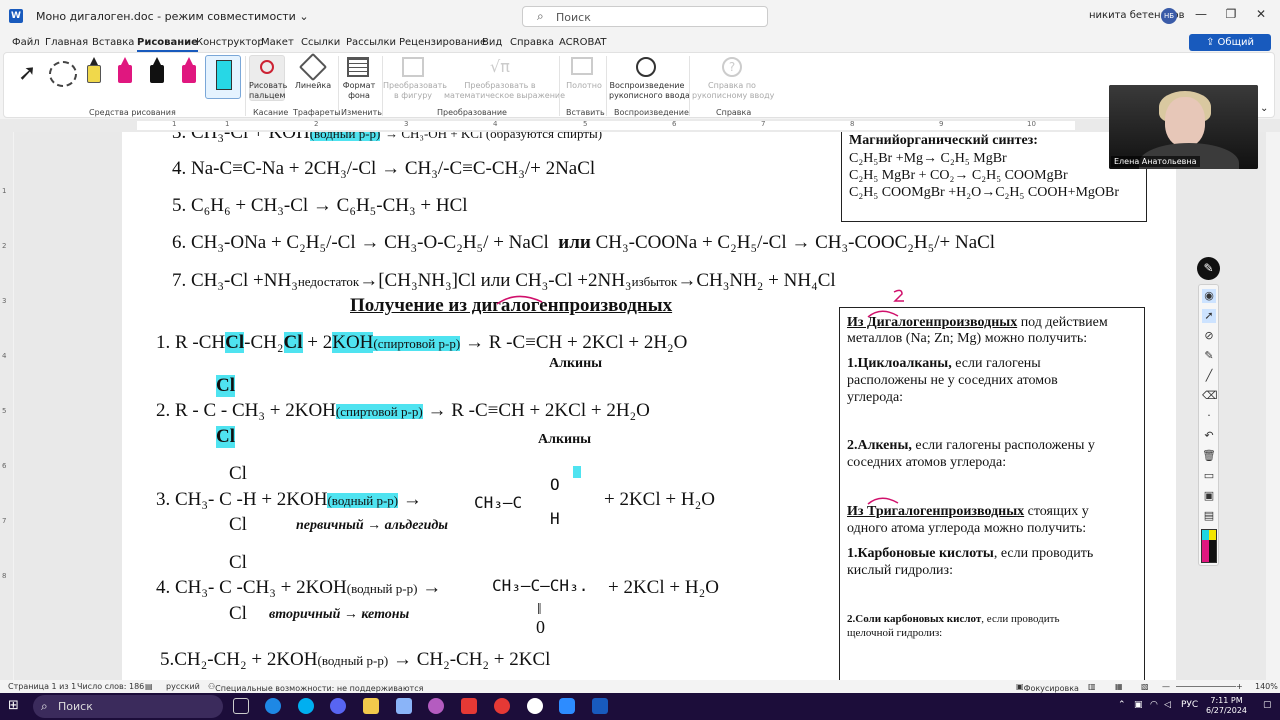 The width and height of the screenshot is (1280, 720). Describe the element at coordinates (505, 90) in the screenshot. I see `to-math-label: Преобразовать в математическое выражение` at that location.